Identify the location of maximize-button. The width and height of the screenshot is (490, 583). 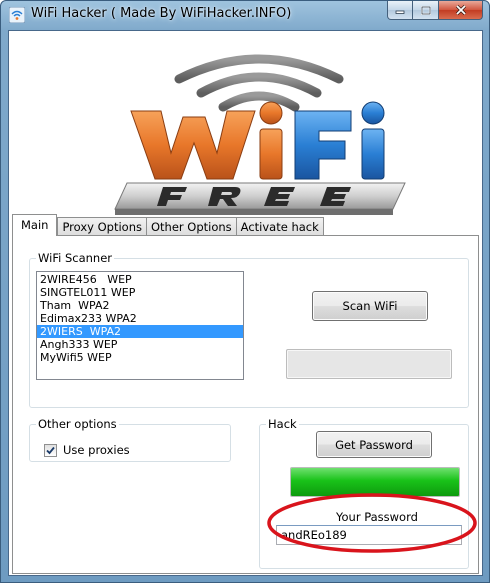
(426, 10).